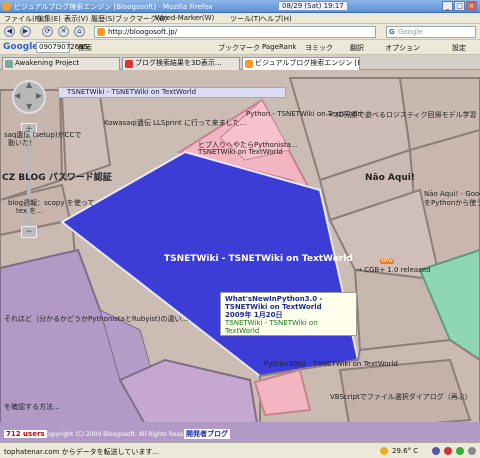 Image resolution: width=480 pixels, height=458 pixels. I want to click on popup-source: TSNETWiki - TSNETWiki on TextWorld, so click(271, 327).